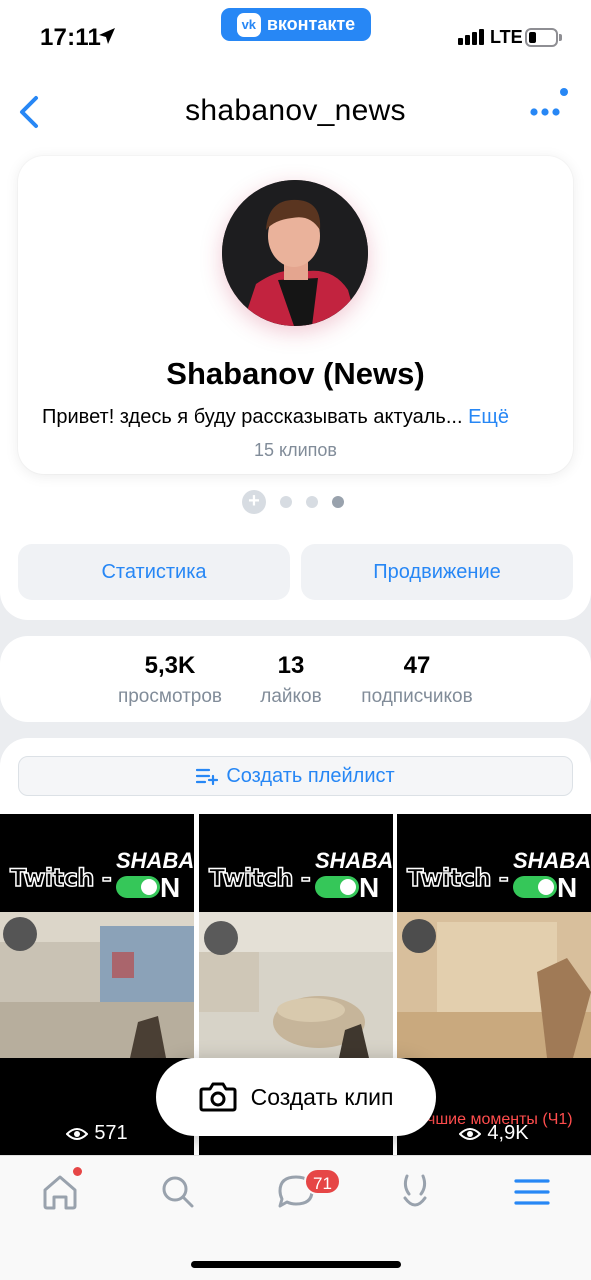 This screenshot has width=591, height=1280. I want to click on more-horizontal-icon, so click(546, 111).